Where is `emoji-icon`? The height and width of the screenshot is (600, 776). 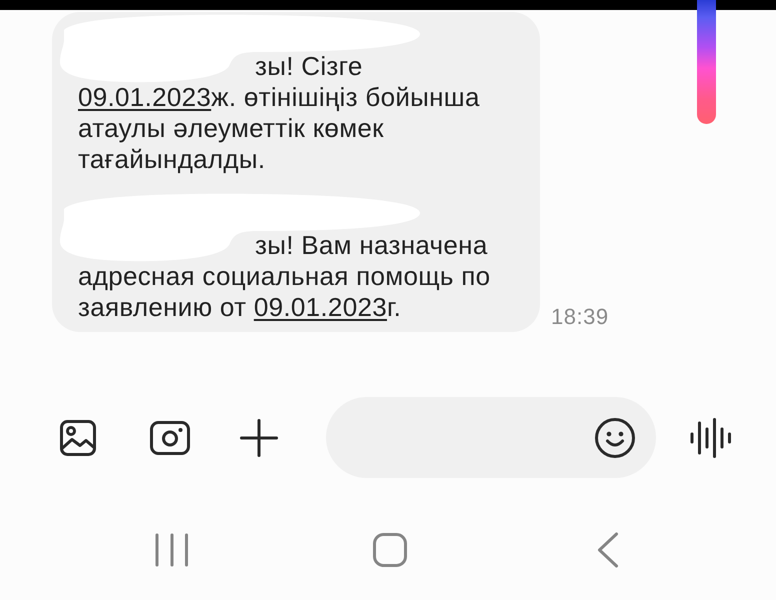 emoji-icon is located at coordinates (615, 438).